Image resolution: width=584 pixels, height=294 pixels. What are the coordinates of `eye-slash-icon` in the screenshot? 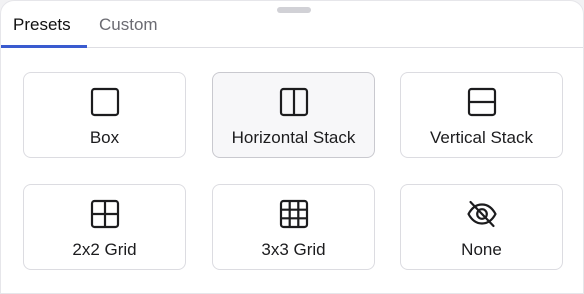 It's located at (482, 214).